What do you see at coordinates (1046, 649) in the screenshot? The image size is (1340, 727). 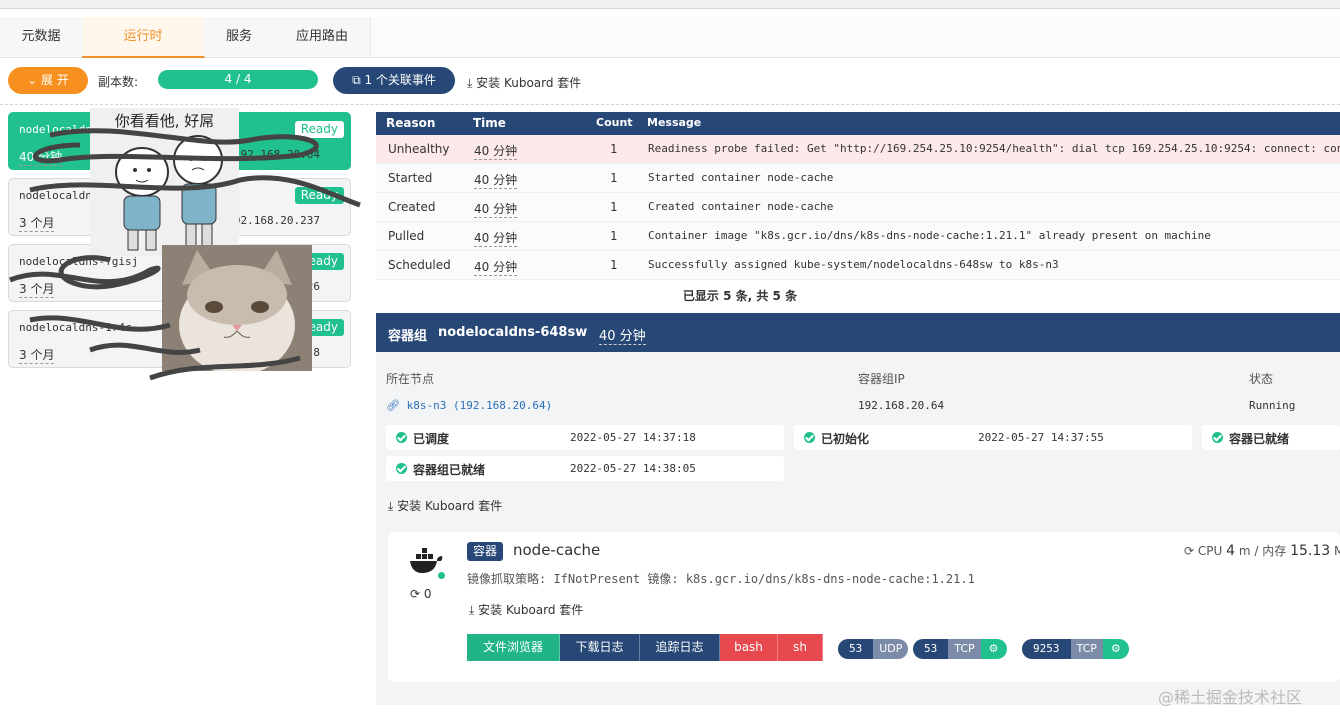 I see `port-number: 9253` at bounding box center [1046, 649].